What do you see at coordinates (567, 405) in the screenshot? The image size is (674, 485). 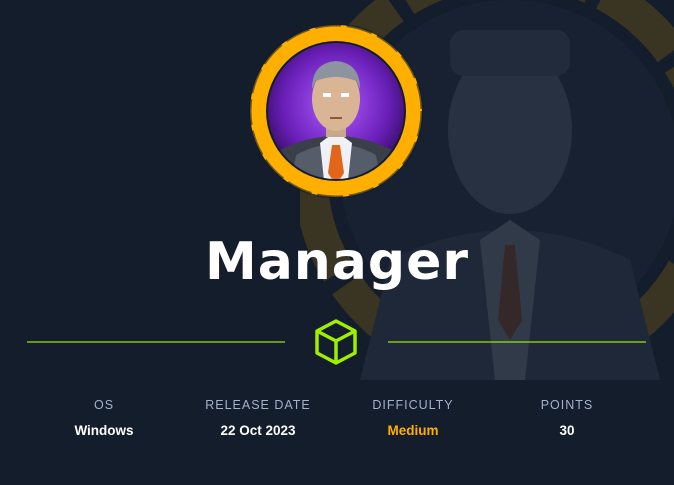 I see `stat-label: POINTS` at bounding box center [567, 405].